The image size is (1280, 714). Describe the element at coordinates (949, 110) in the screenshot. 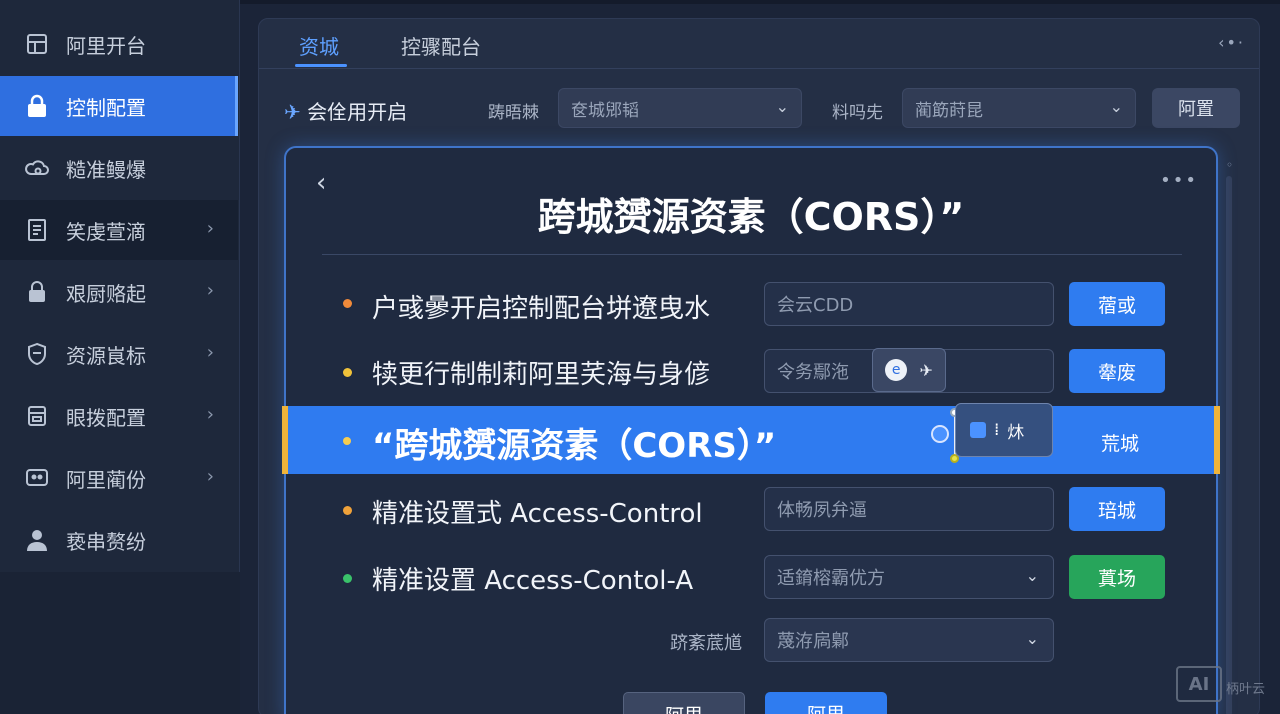

I see `filter-select-2-value: 蔺筯莳昆` at that location.